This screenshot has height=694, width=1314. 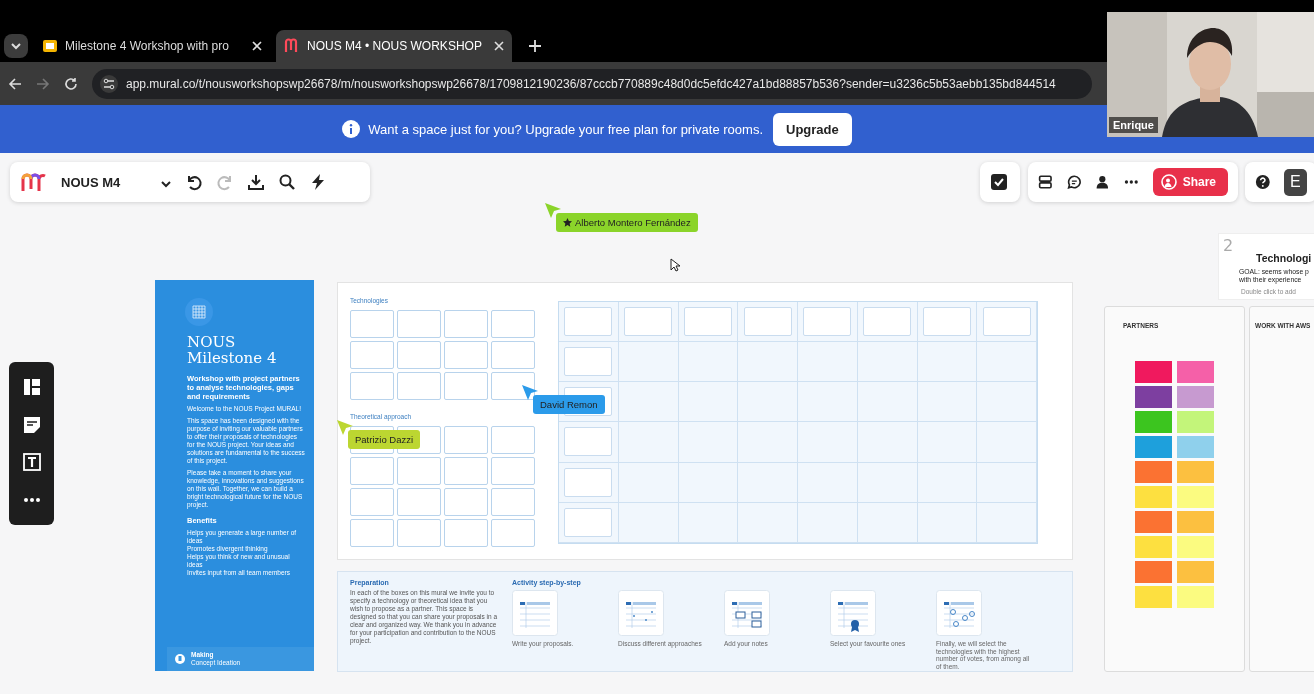 I want to click on cursor-name-tooltip: Patrizio Dazzi, so click(x=384, y=439).